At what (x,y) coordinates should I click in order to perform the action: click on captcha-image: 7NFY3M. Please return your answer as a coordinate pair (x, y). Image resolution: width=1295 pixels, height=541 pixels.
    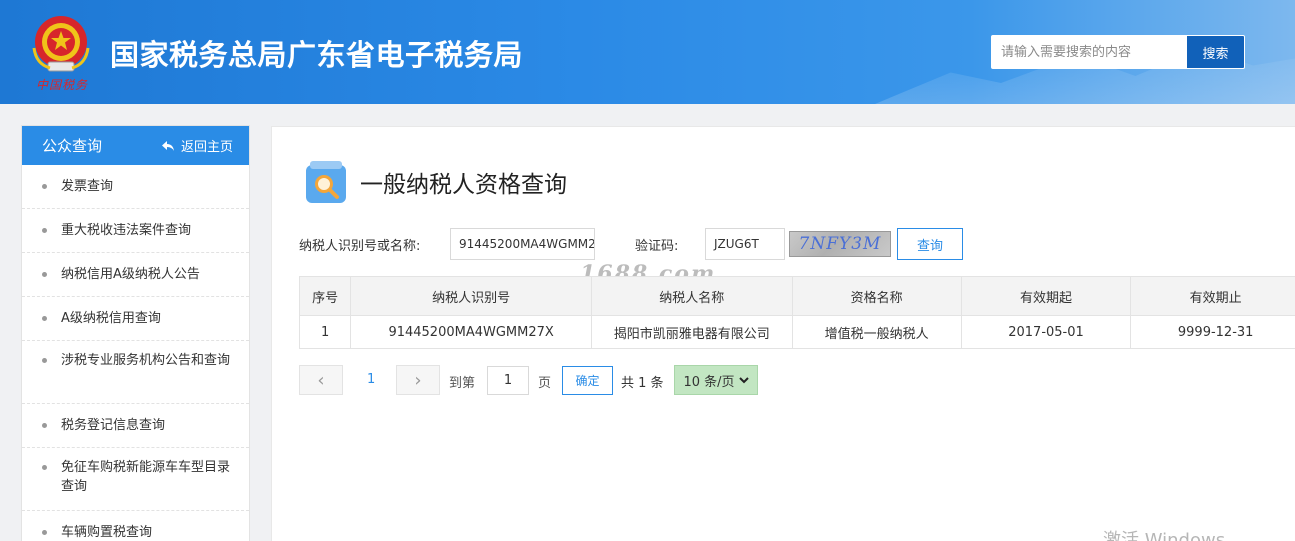
    Looking at the image, I should click on (840, 244).